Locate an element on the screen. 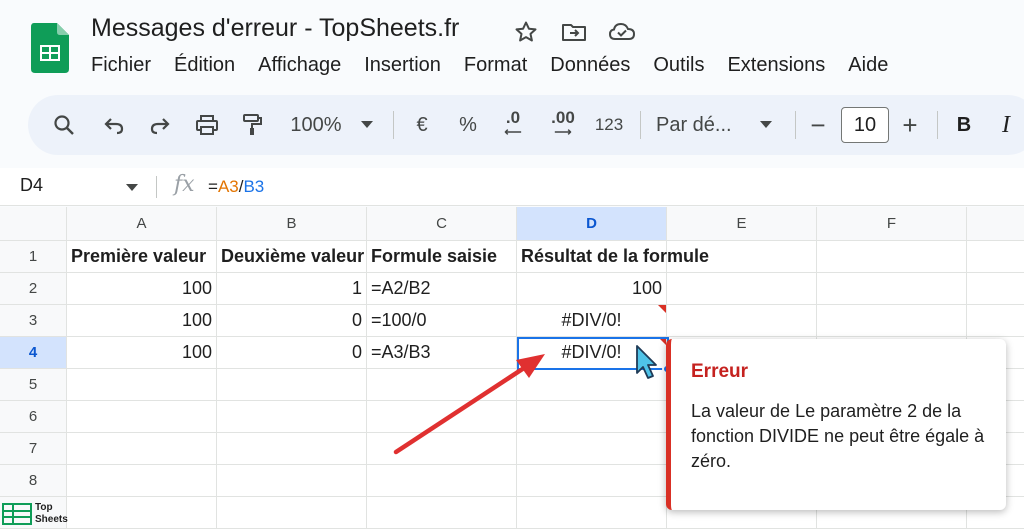 This screenshot has height=530, width=1024. column-header-g is located at coordinates (995, 224).